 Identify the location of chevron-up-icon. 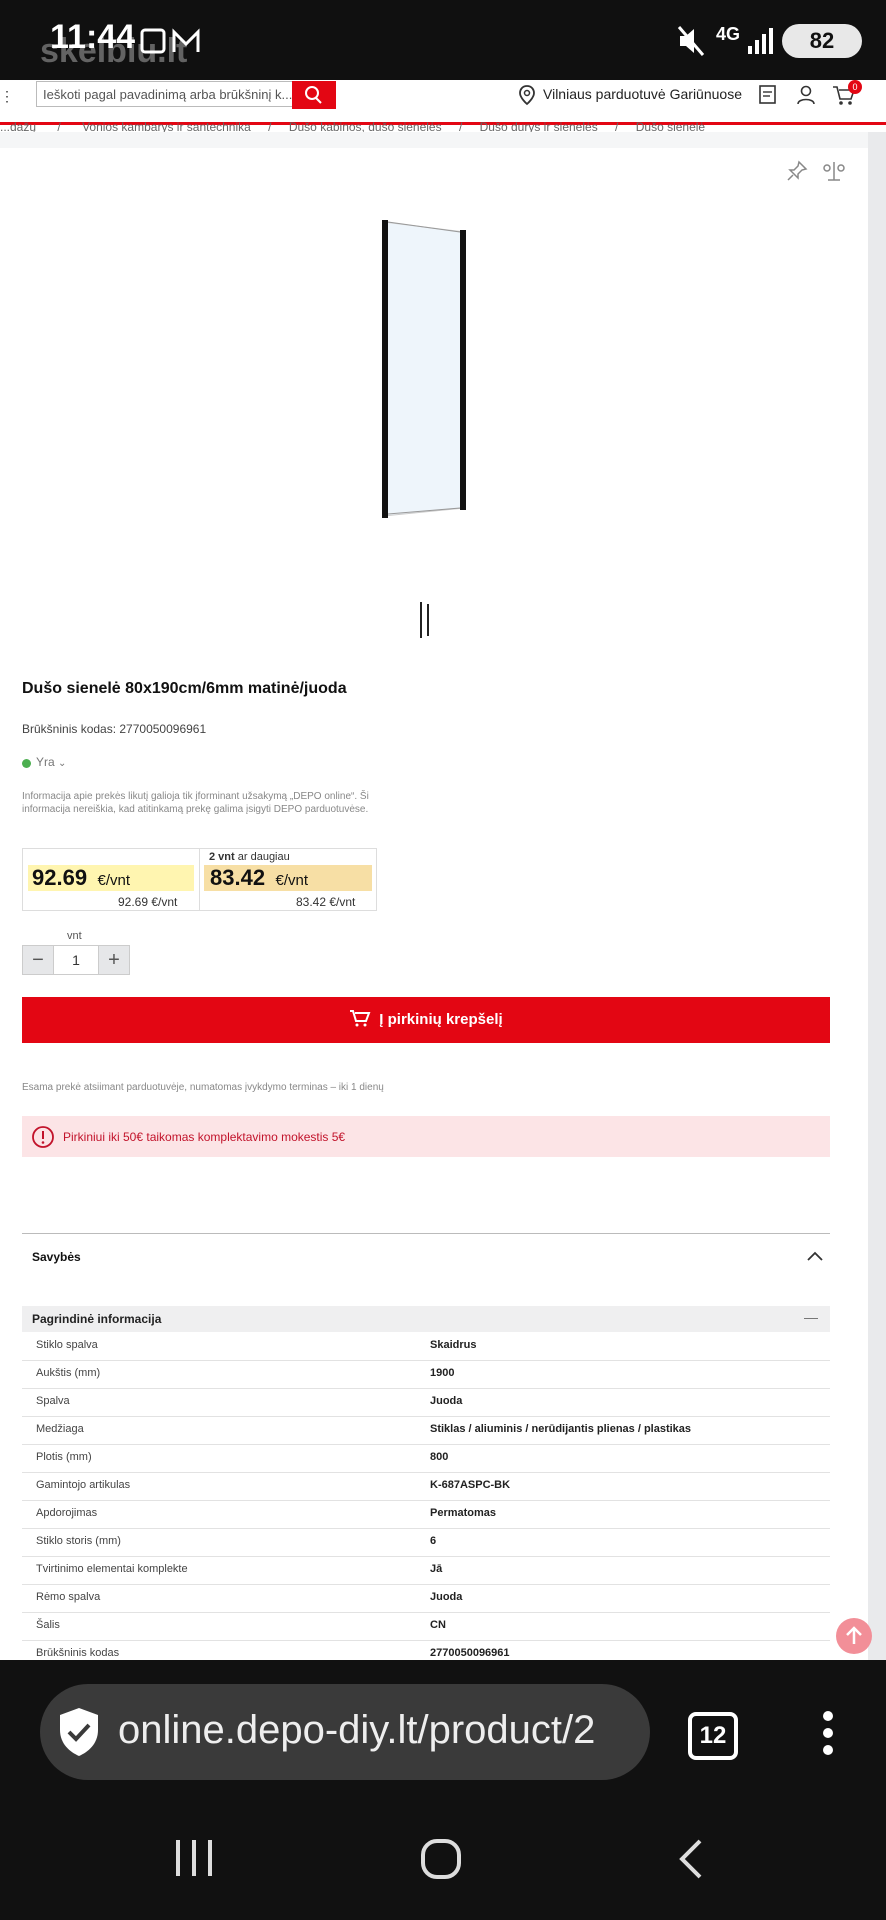
(815, 1256).